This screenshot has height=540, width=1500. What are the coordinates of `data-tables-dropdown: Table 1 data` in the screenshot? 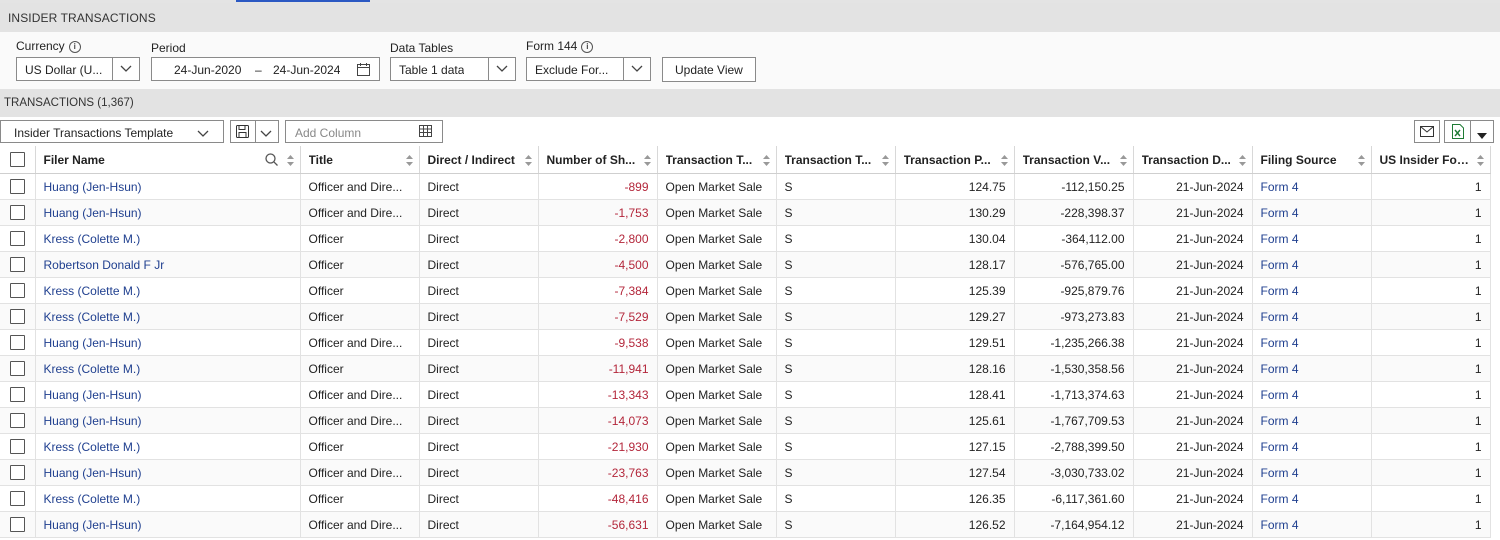 It's located at (453, 69).